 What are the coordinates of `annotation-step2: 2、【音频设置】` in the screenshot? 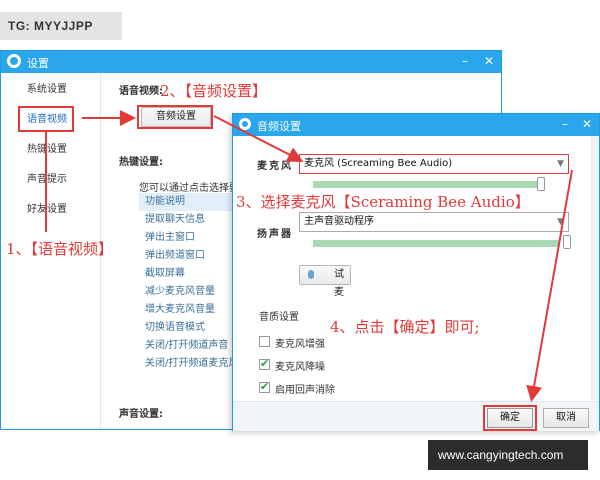 It's located at (214, 91).